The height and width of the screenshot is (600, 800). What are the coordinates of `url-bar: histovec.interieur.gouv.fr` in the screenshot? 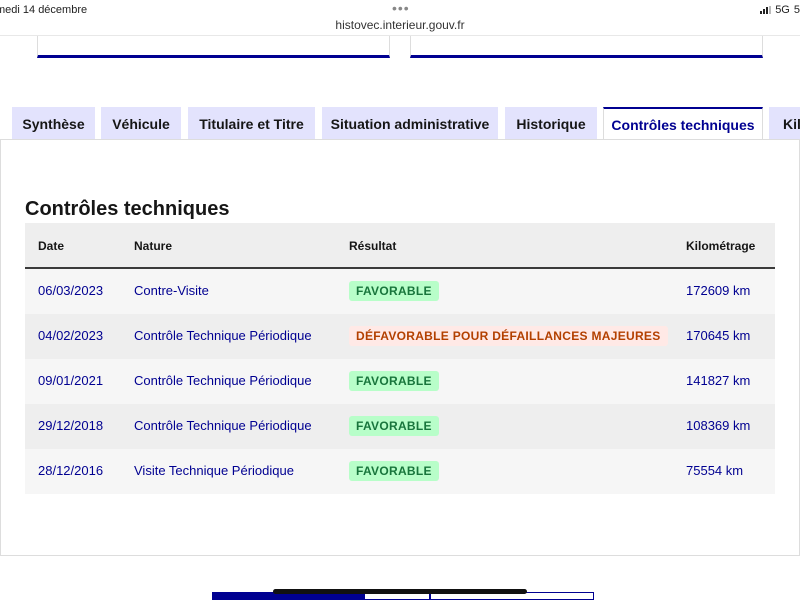 It's located at (400, 25).